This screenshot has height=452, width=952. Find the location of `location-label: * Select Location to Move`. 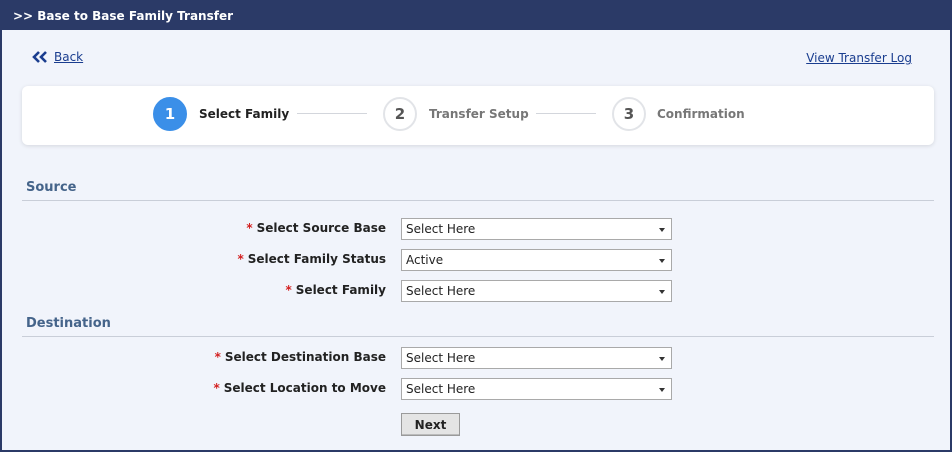

location-label: * Select Location to Move is located at coordinates (299, 388).